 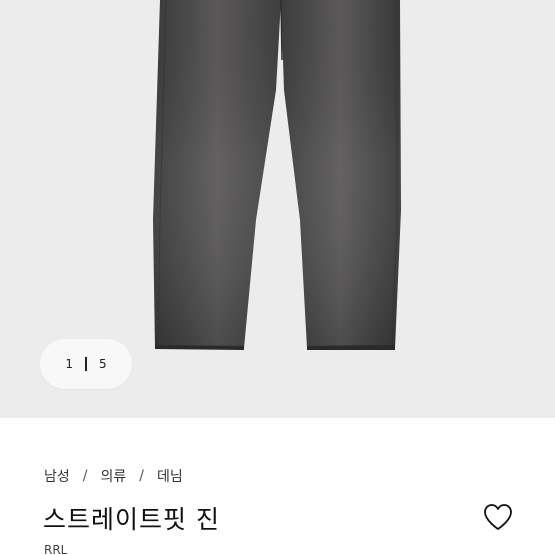 I want to click on breadcrumb: 남성 / 의류 / 데님, so click(x=113, y=476).